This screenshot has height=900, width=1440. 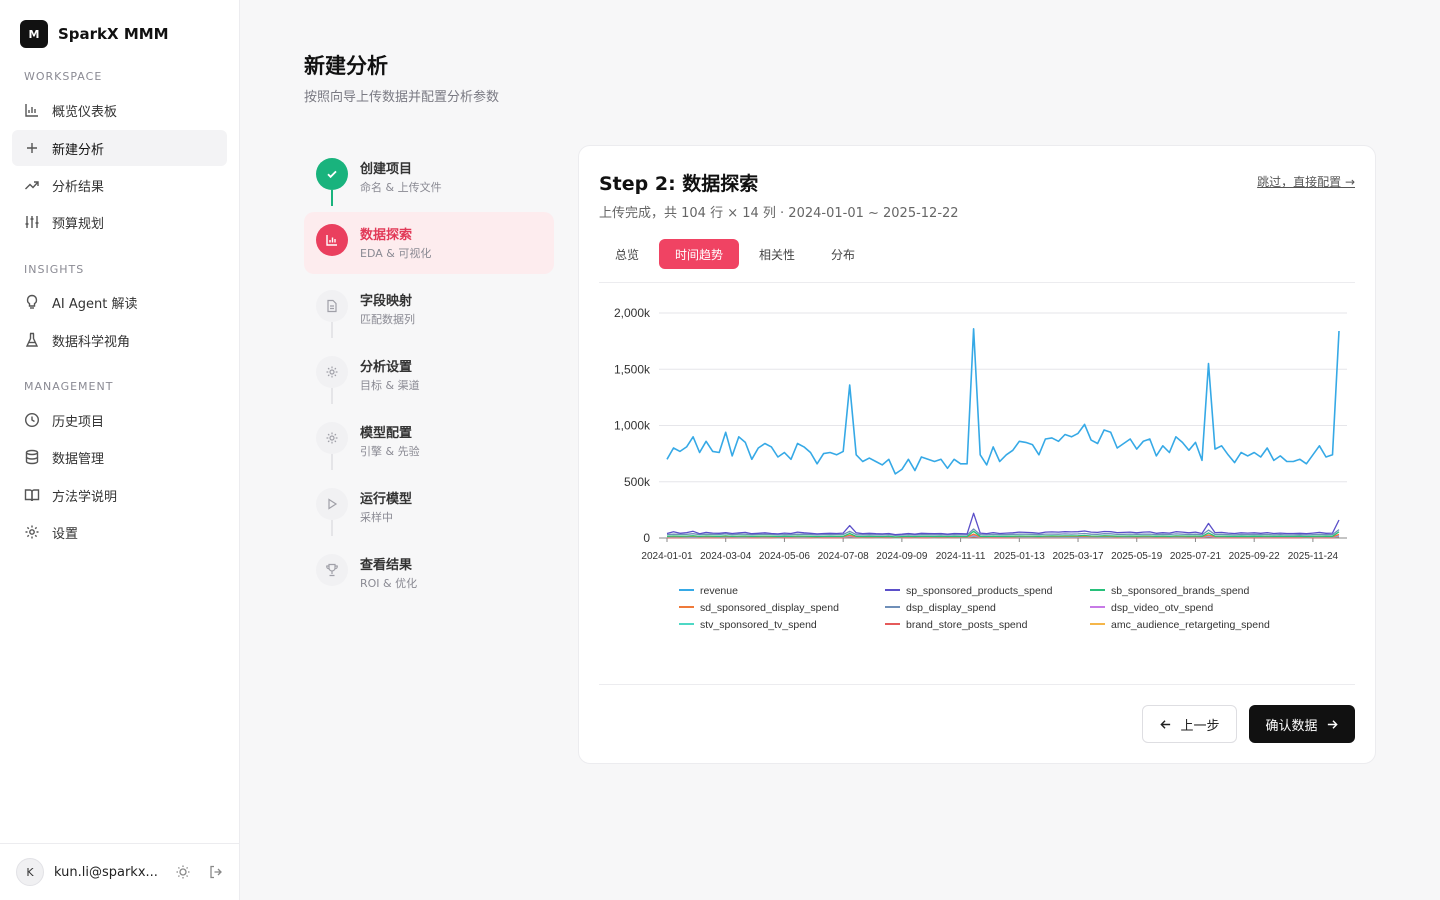 I want to click on step-model-config: 模型配置 引擎 & 先验, so click(x=429, y=441).